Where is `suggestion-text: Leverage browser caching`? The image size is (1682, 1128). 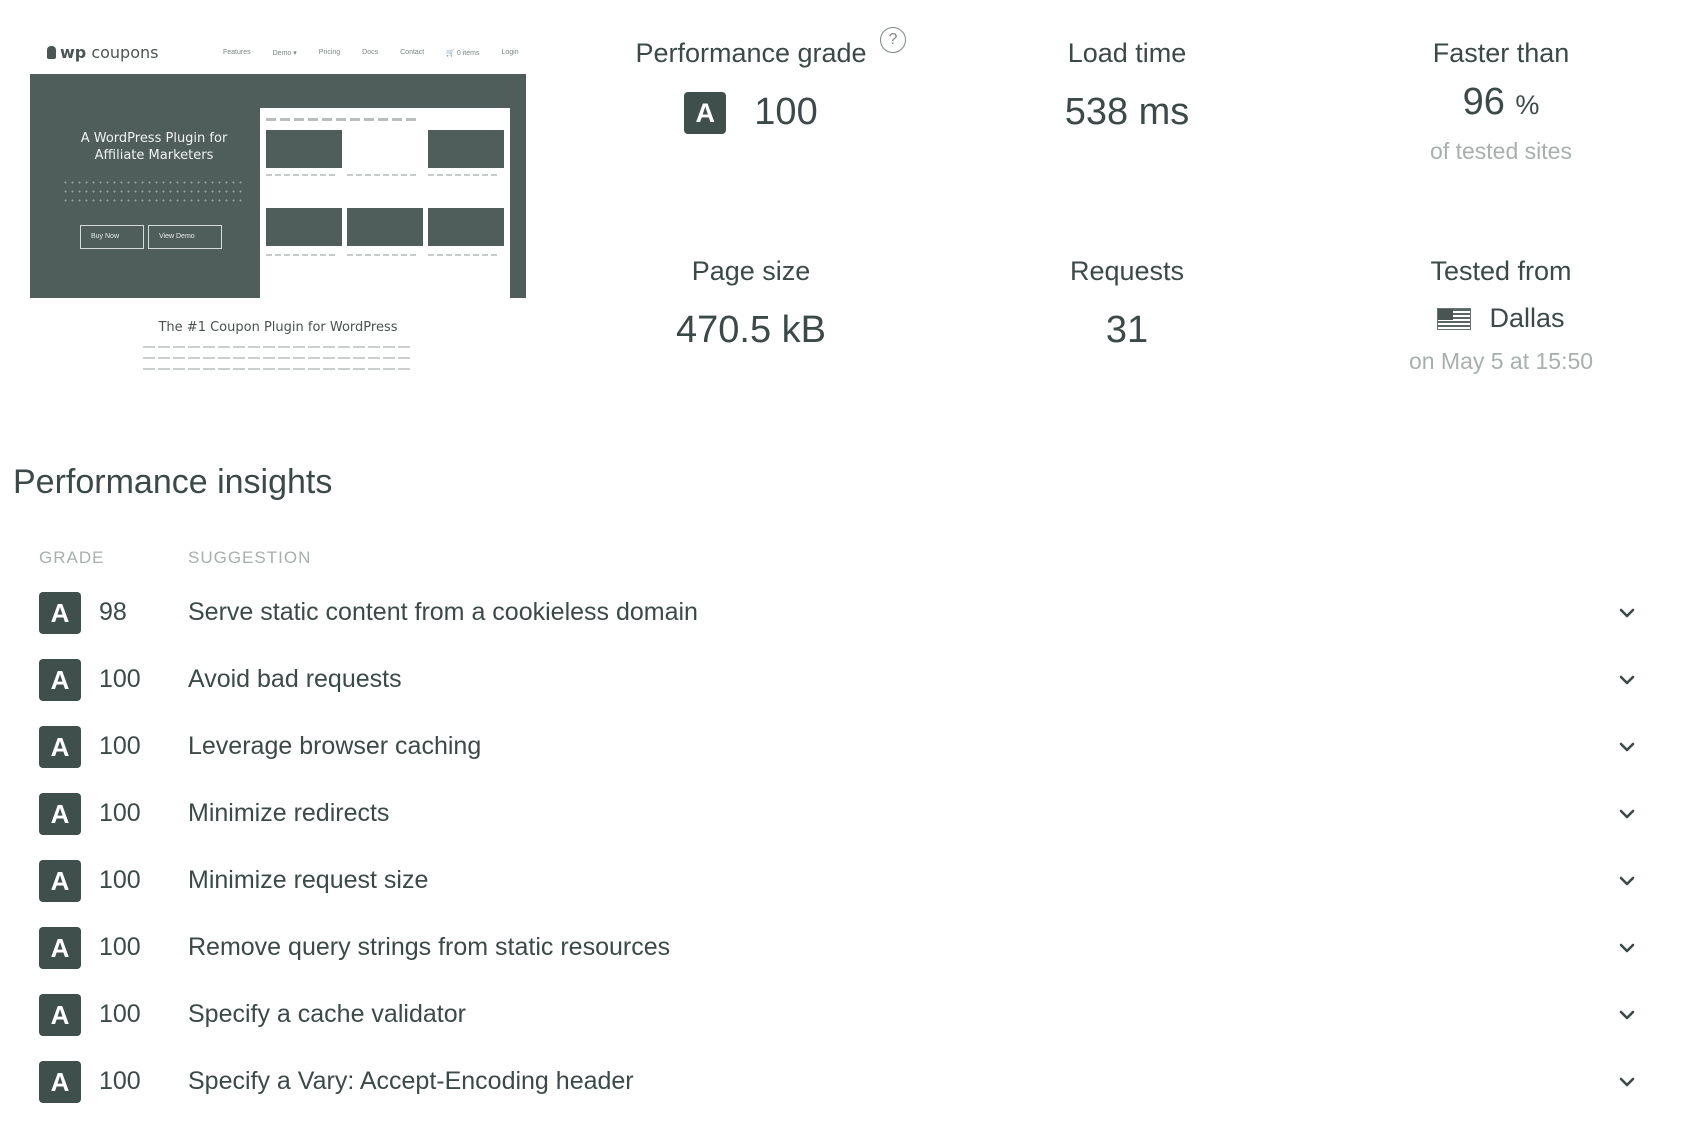
suggestion-text: Leverage browser caching is located at coordinates (335, 746).